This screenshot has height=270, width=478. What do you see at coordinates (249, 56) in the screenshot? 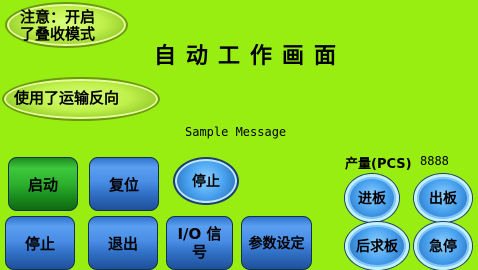
I see `screen-title: 自动工作画面` at bounding box center [249, 56].